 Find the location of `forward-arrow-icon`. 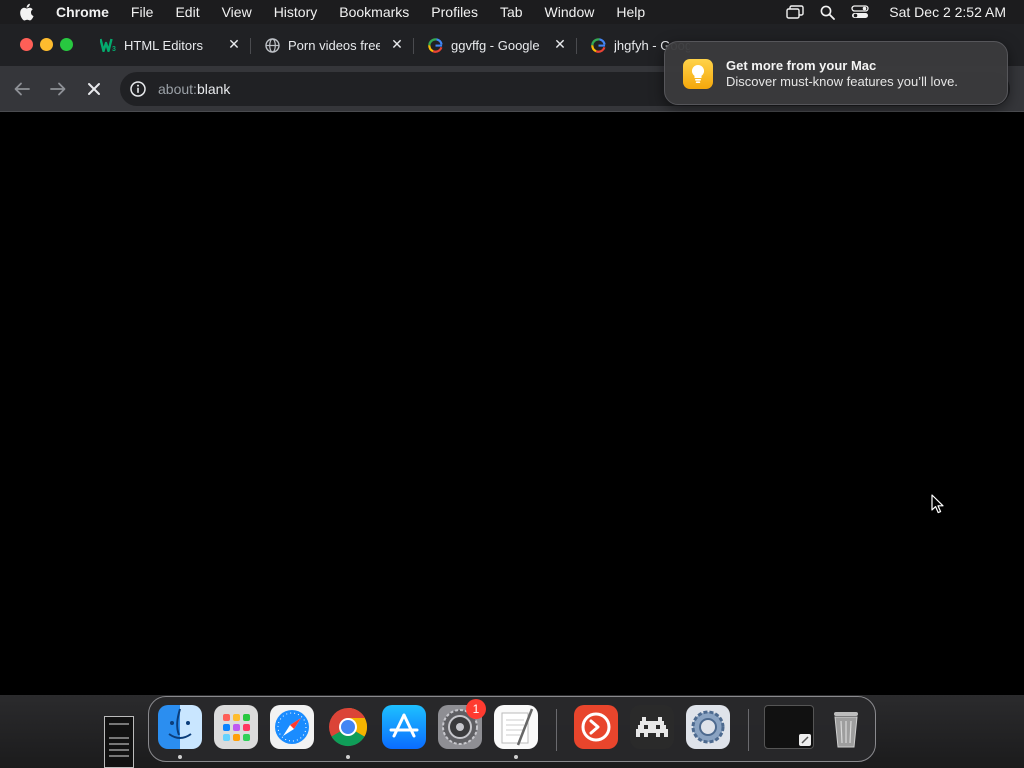

forward-arrow-icon is located at coordinates (58, 89).